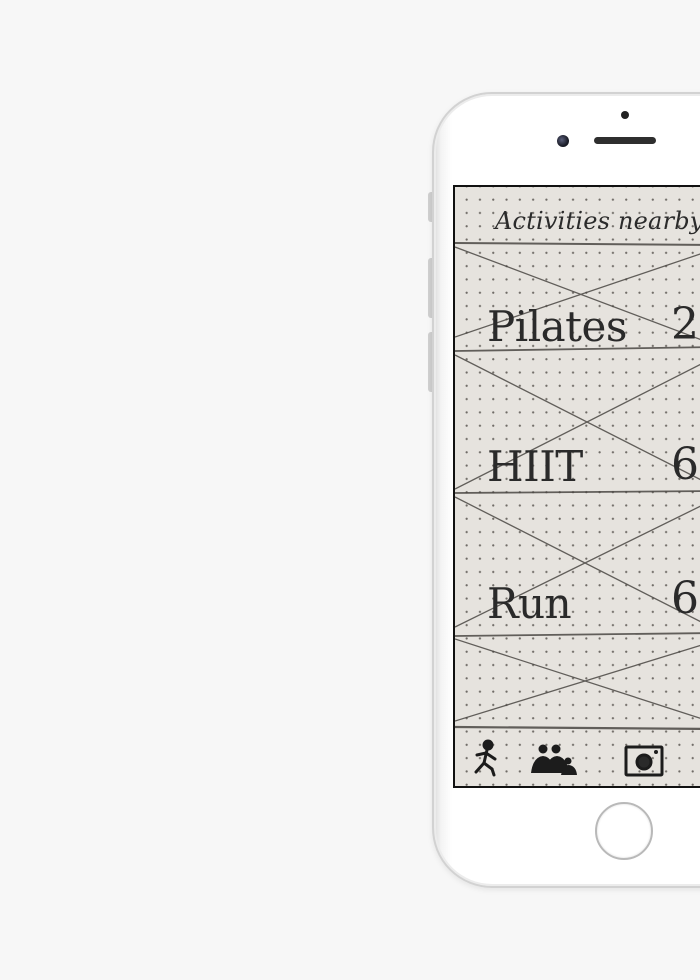 The height and width of the screenshot is (980, 700). What do you see at coordinates (535, 466) in the screenshot?
I see `activity-name-hiit: HIIT` at bounding box center [535, 466].